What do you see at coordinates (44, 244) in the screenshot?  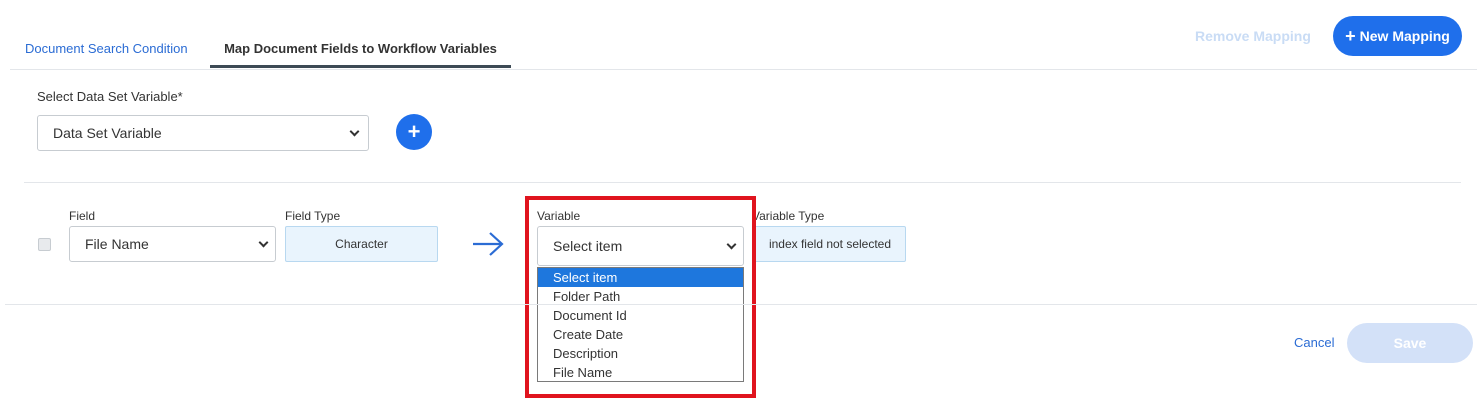 I see `mapping-row-checkbox` at bounding box center [44, 244].